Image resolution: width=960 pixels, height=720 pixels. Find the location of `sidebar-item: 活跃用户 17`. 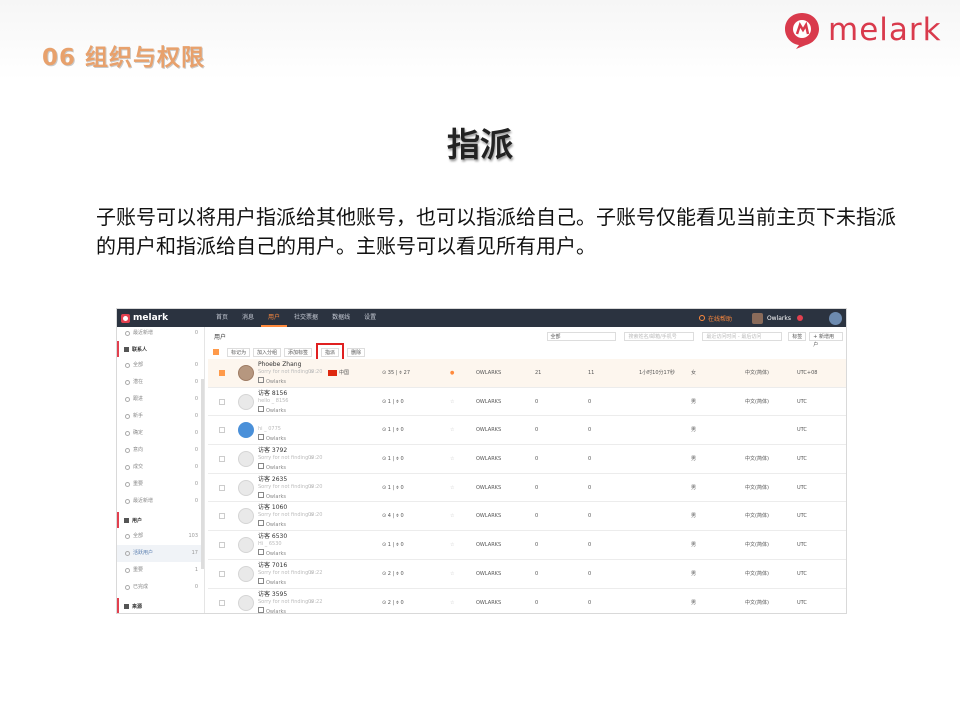

sidebar-item: 活跃用户 17 is located at coordinates (160, 553).